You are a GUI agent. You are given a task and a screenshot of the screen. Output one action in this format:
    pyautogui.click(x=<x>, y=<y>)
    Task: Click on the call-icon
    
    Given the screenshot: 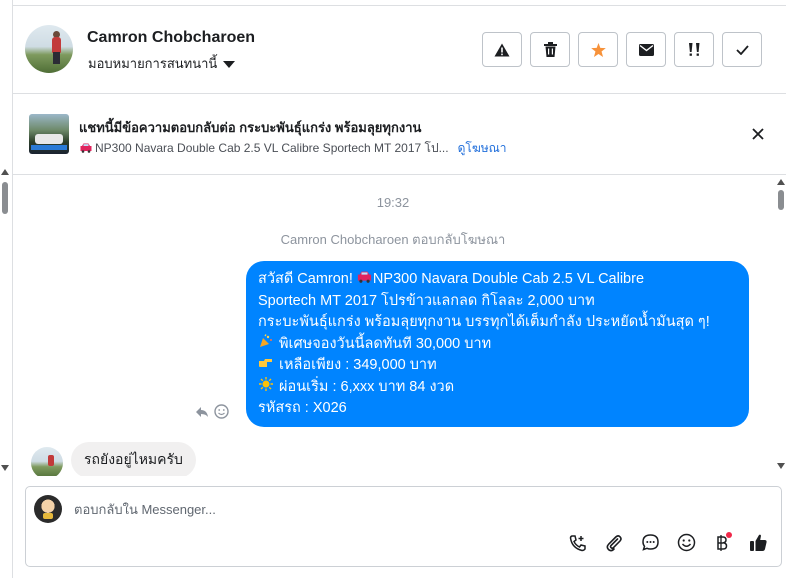 What is the action you would take?
    pyautogui.click(x=578, y=545)
    